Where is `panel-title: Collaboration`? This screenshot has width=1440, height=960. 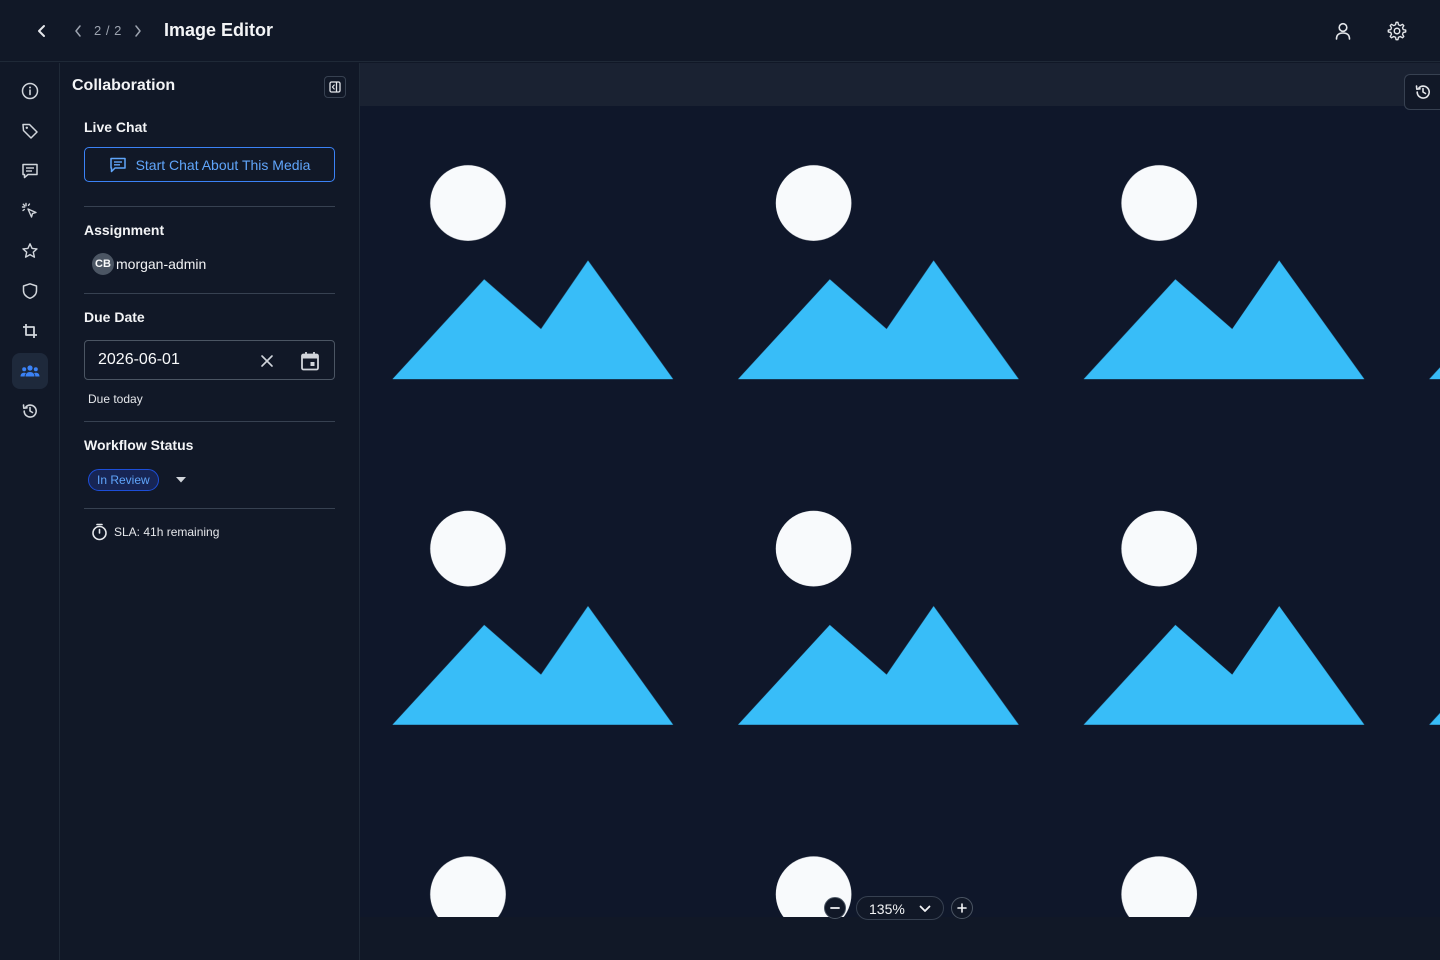
panel-title: Collaboration is located at coordinates (124, 85).